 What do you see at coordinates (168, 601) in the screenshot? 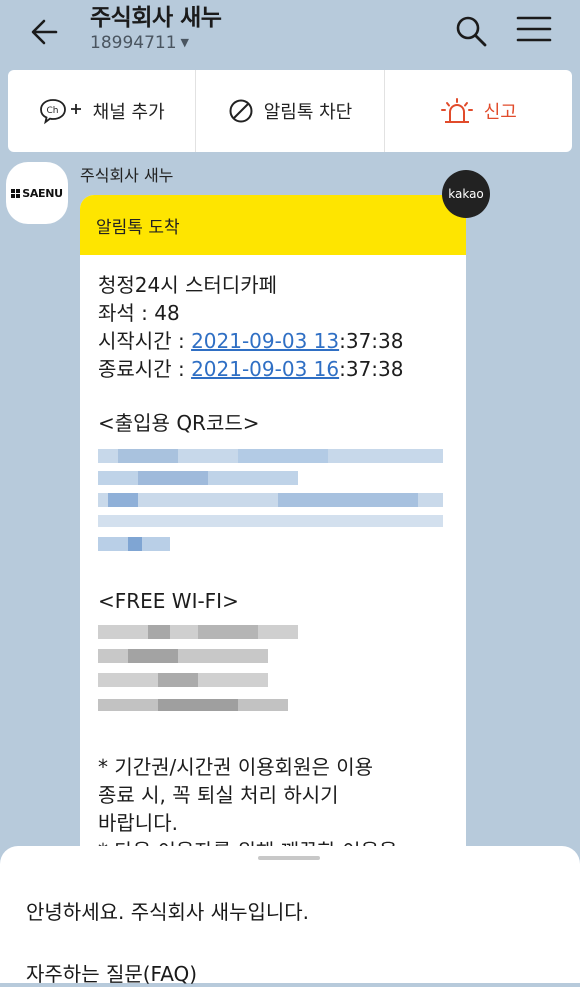
I see `wifi-heading: <FREE WI-FI>` at bounding box center [168, 601].